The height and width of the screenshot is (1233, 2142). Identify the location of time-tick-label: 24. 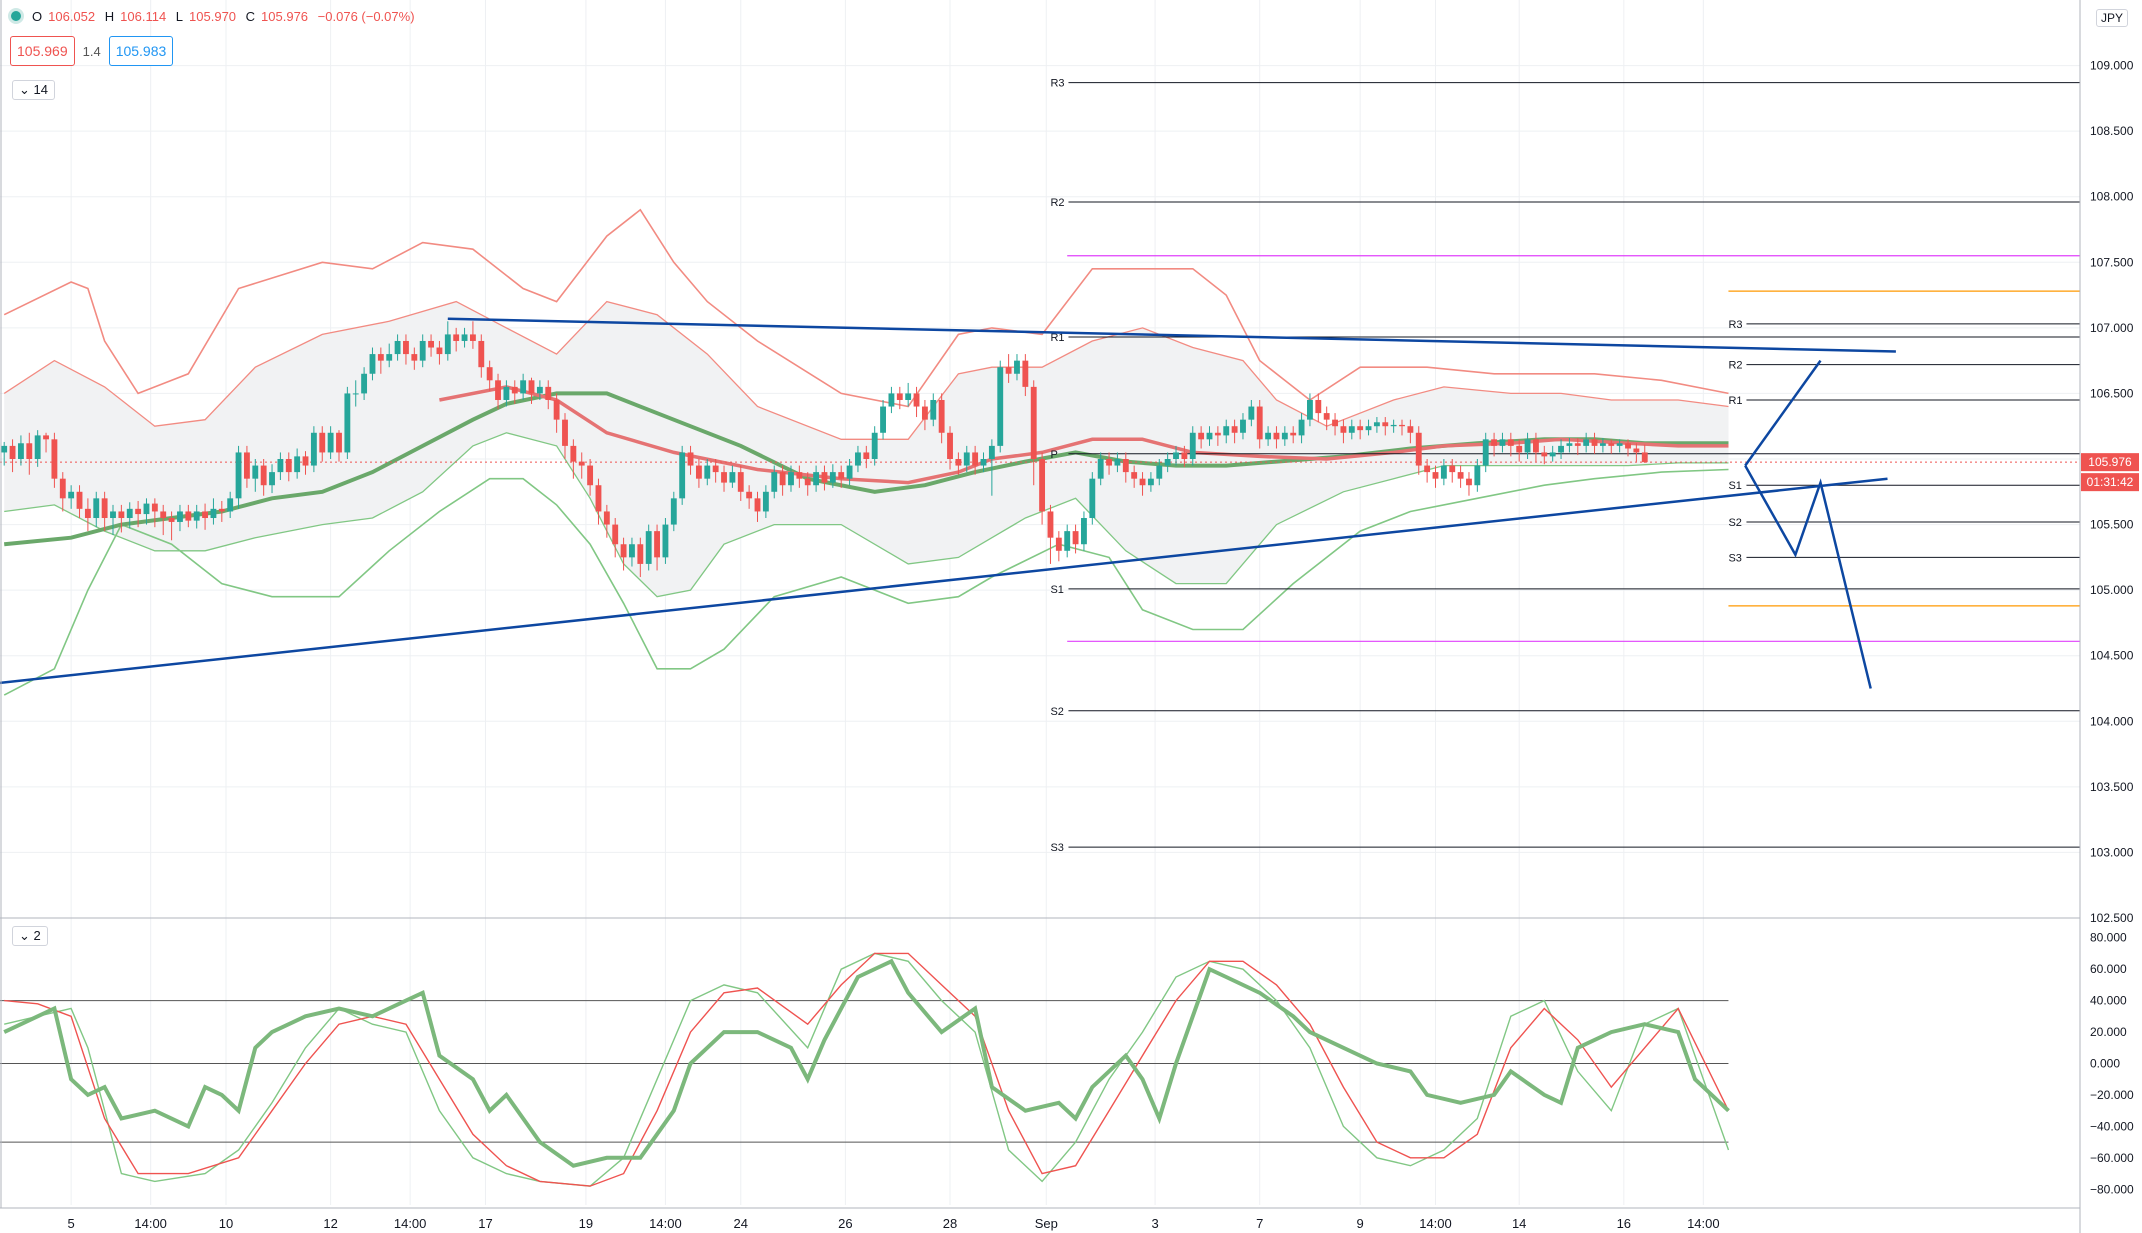
(741, 1223).